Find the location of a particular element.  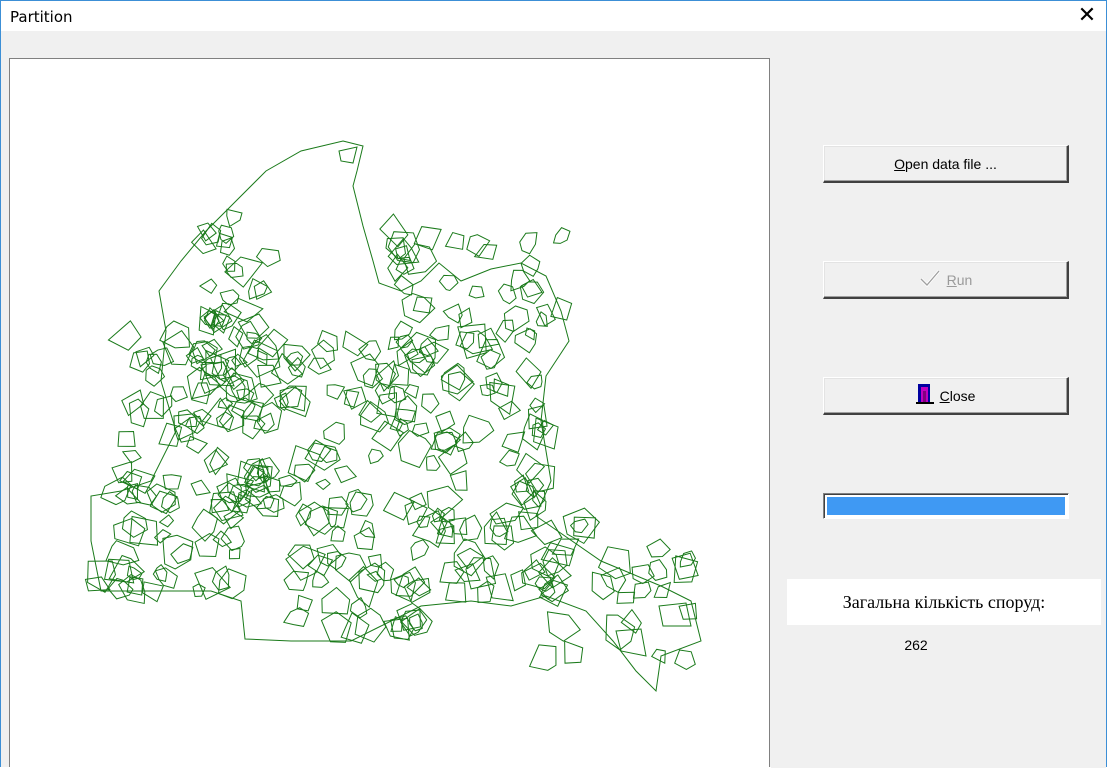

progress-fill is located at coordinates (946, 506).